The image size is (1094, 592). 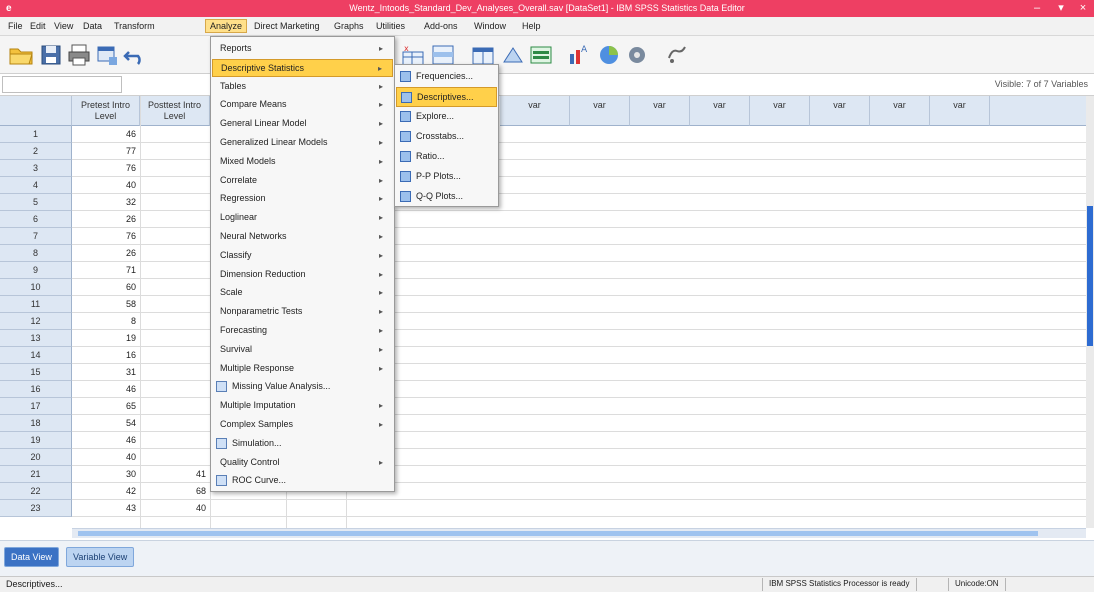 I want to click on analyze-menu-item: Correlate ▸, so click(x=302, y=181).